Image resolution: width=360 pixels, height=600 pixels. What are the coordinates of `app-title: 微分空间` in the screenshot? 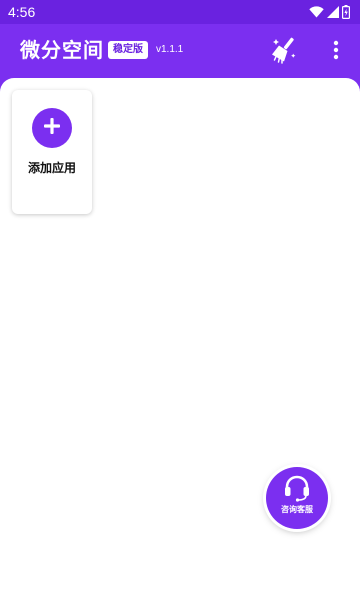 It's located at (62, 50).